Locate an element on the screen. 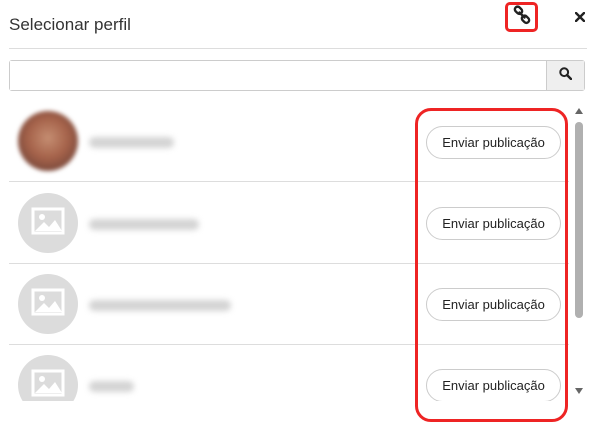  link-chain-icon is located at coordinates (522, 17).